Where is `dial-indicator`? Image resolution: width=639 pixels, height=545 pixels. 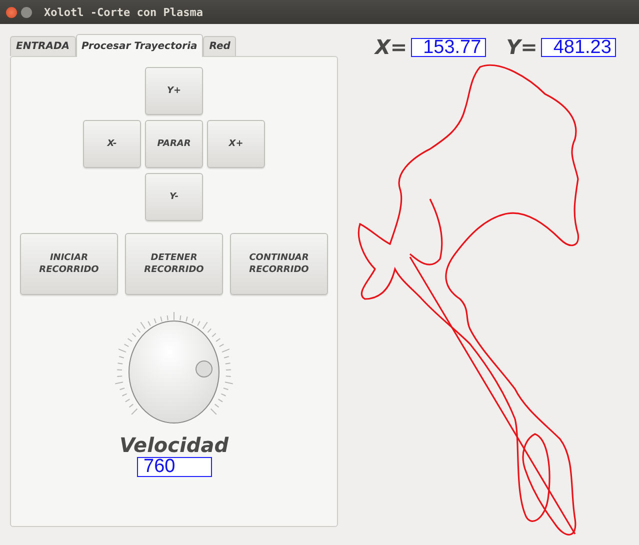
dial-indicator is located at coordinates (204, 369).